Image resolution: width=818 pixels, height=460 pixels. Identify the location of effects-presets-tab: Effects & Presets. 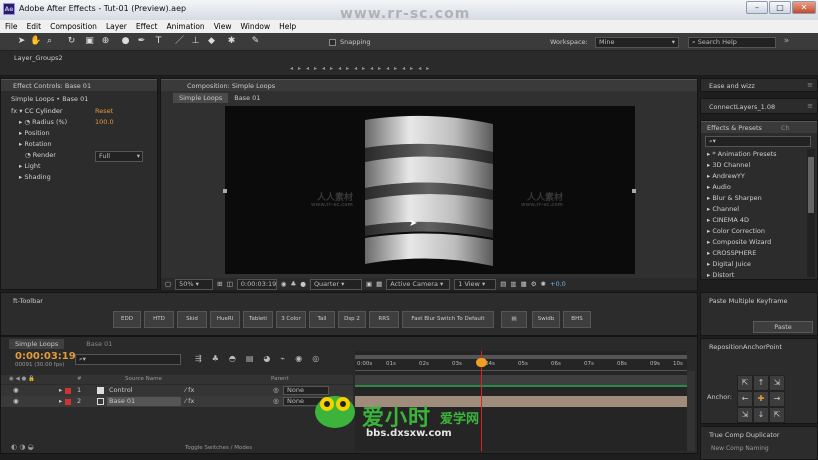
(732, 128).